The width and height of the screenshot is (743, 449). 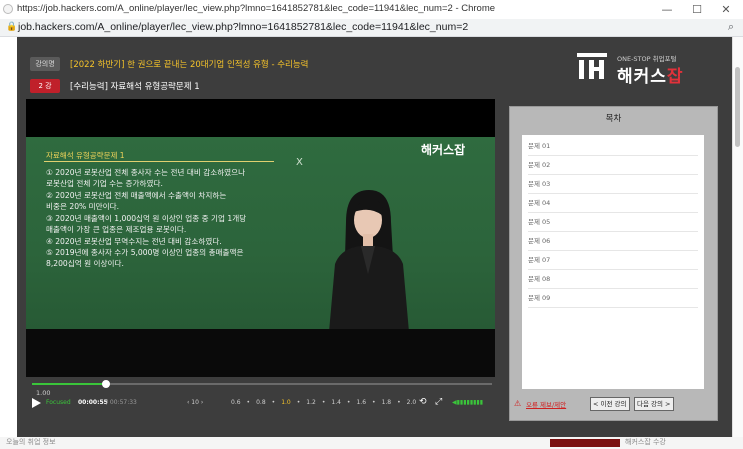 What do you see at coordinates (145, 252) in the screenshot?
I see `board-line: ⑤ 2019년에 종사자 수가 5,000명 이상인 업종의 총매출액은` at bounding box center [145, 252].